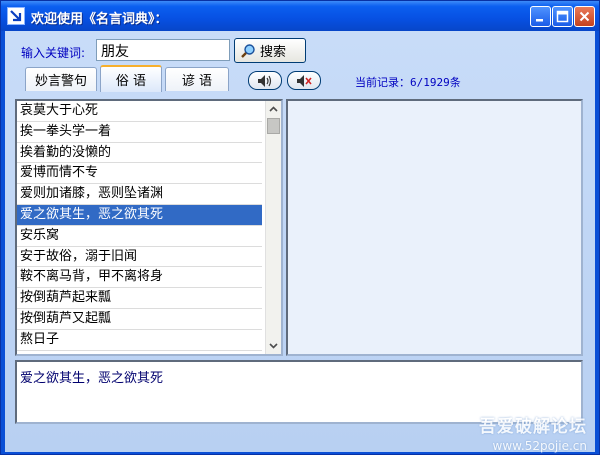 Image resolution: width=600 pixels, height=455 pixels. I want to click on tab-sayings: 谚 语, so click(197, 79).